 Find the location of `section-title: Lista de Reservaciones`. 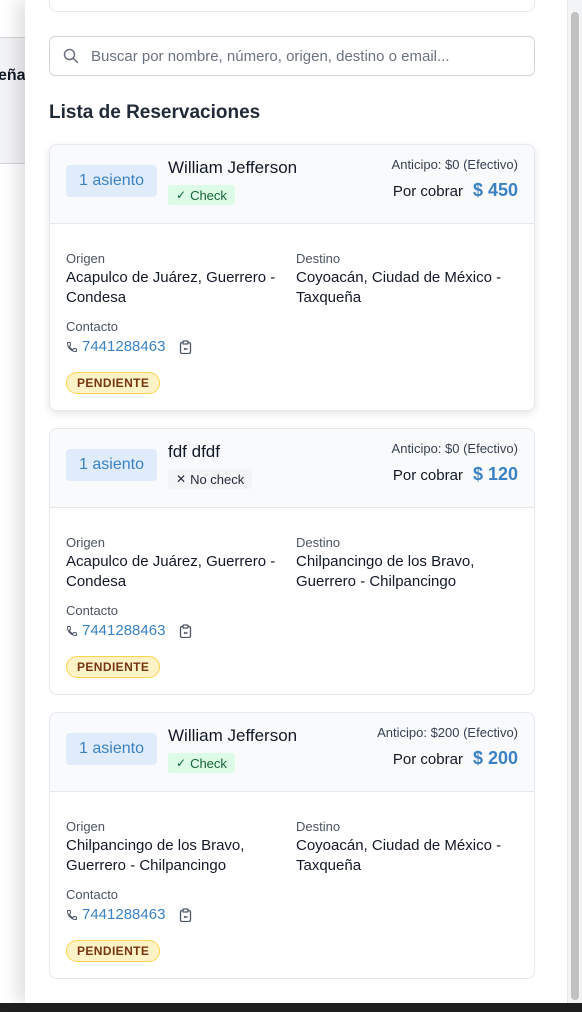

section-title: Lista de Reservaciones is located at coordinates (155, 112).